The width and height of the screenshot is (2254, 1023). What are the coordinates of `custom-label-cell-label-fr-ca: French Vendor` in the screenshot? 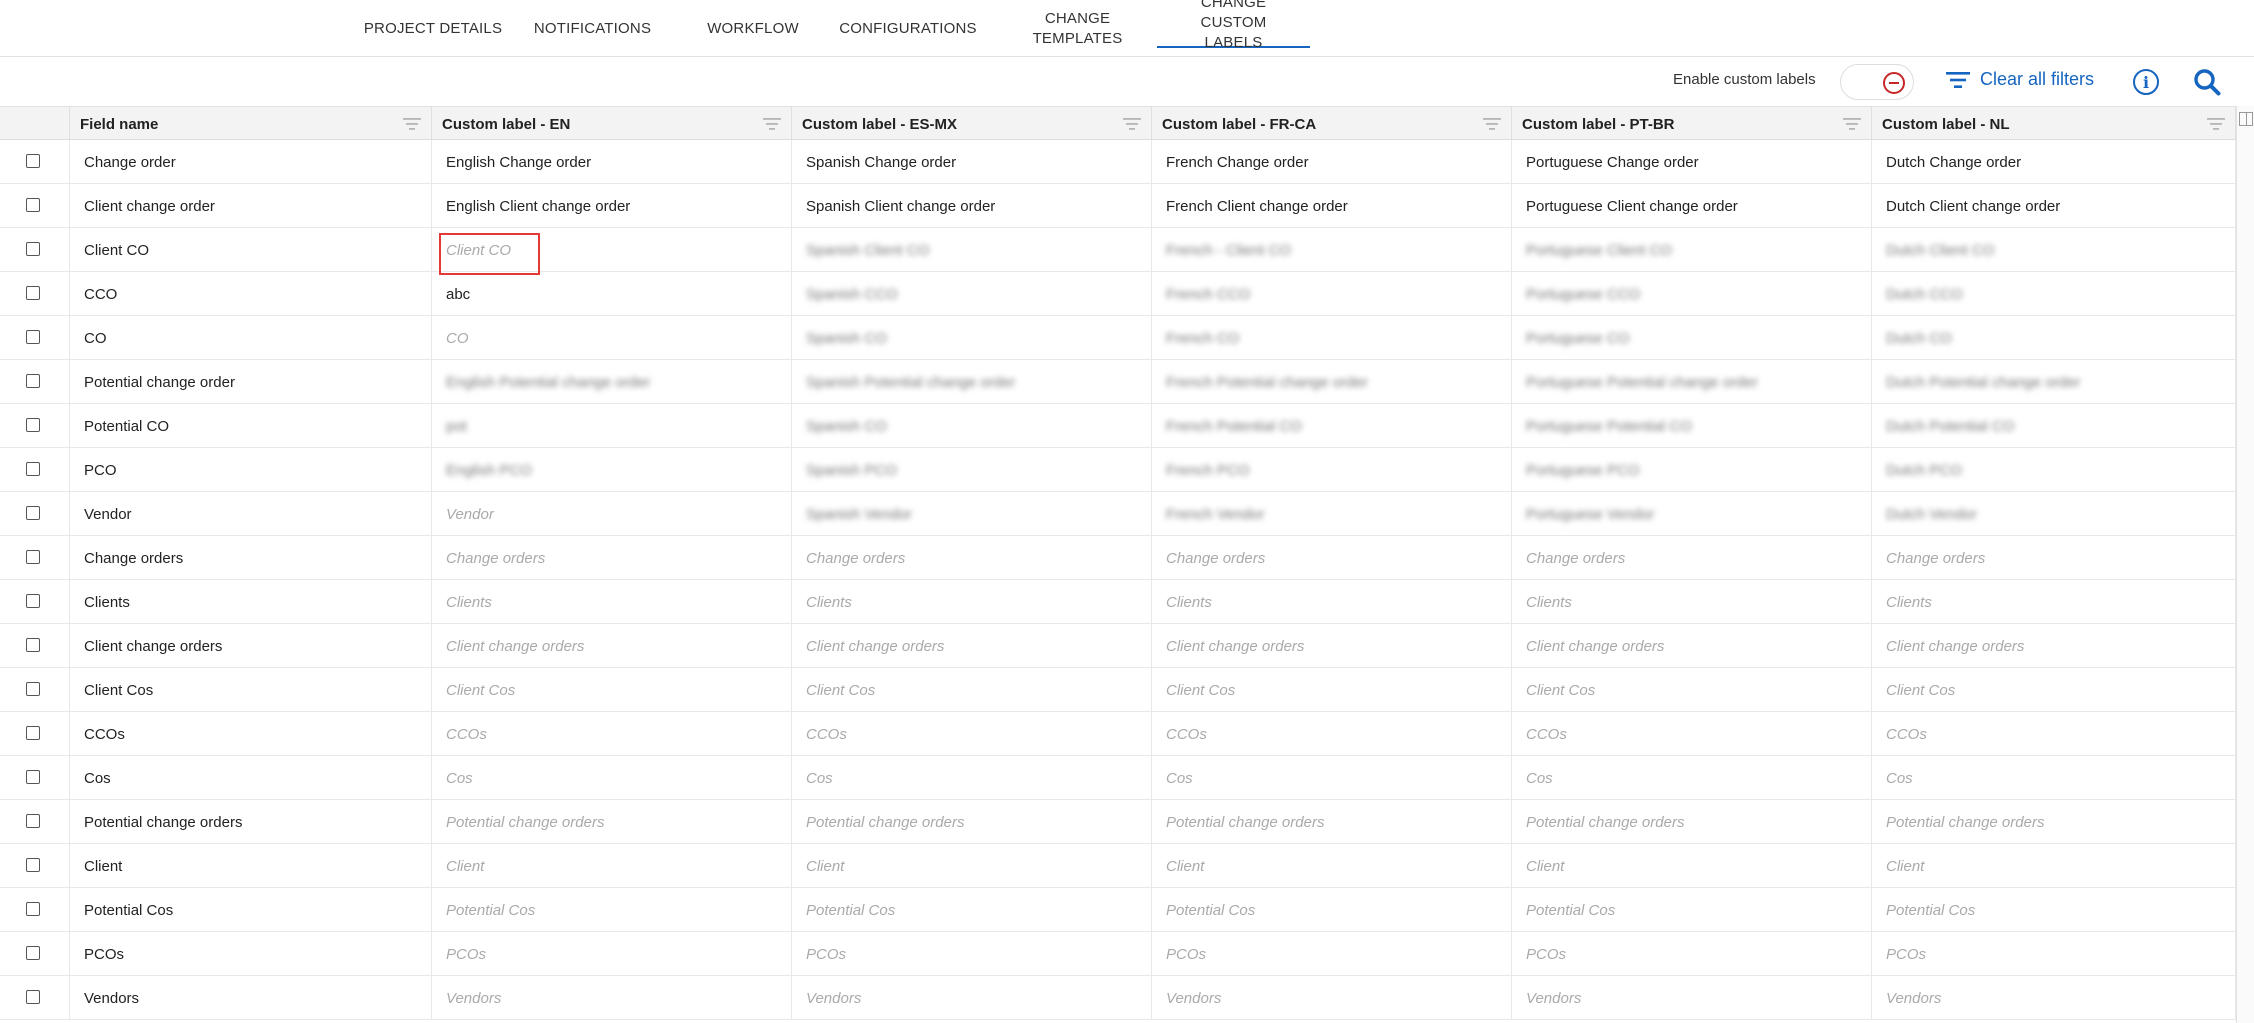 It's located at (1332, 514).